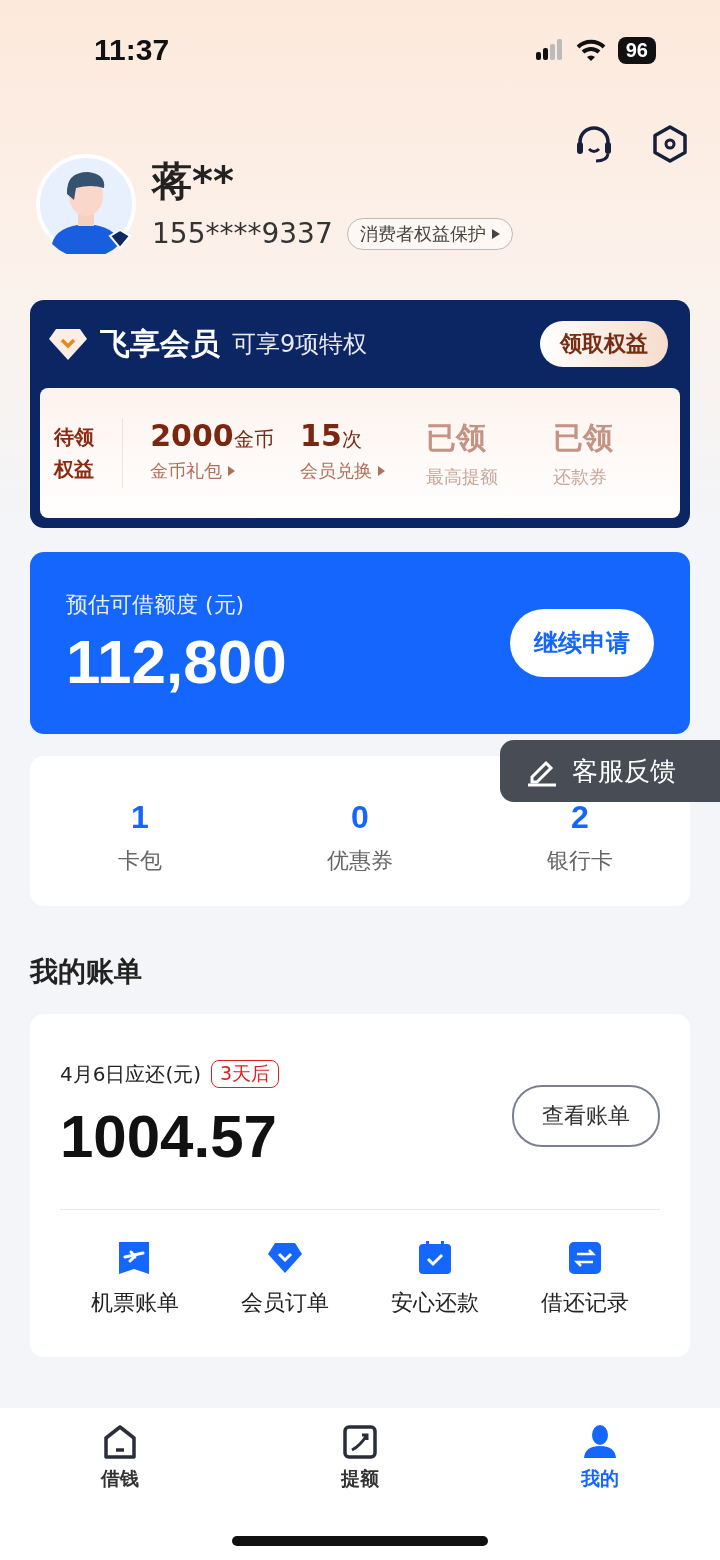 This screenshot has width=720, height=1560. Describe the element at coordinates (160, 343) in the screenshot. I see `membership-title: 飞享会员` at that location.